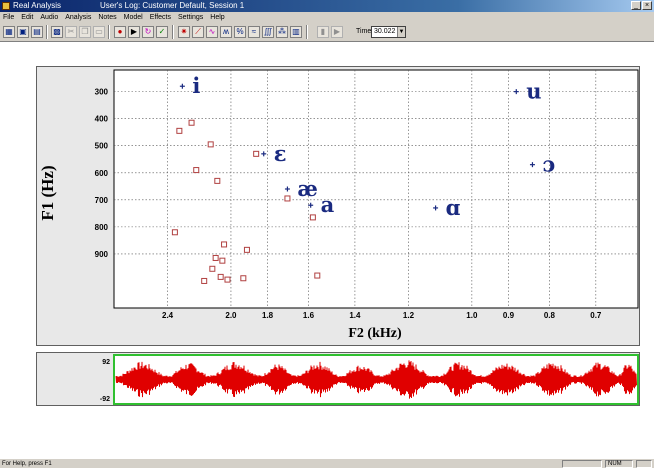 Image resolution: width=654 pixels, height=468 pixels. What do you see at coordinates (133, 17) in the screenshot?
I see `menu-model: Model` at bounding box center [133, 17].